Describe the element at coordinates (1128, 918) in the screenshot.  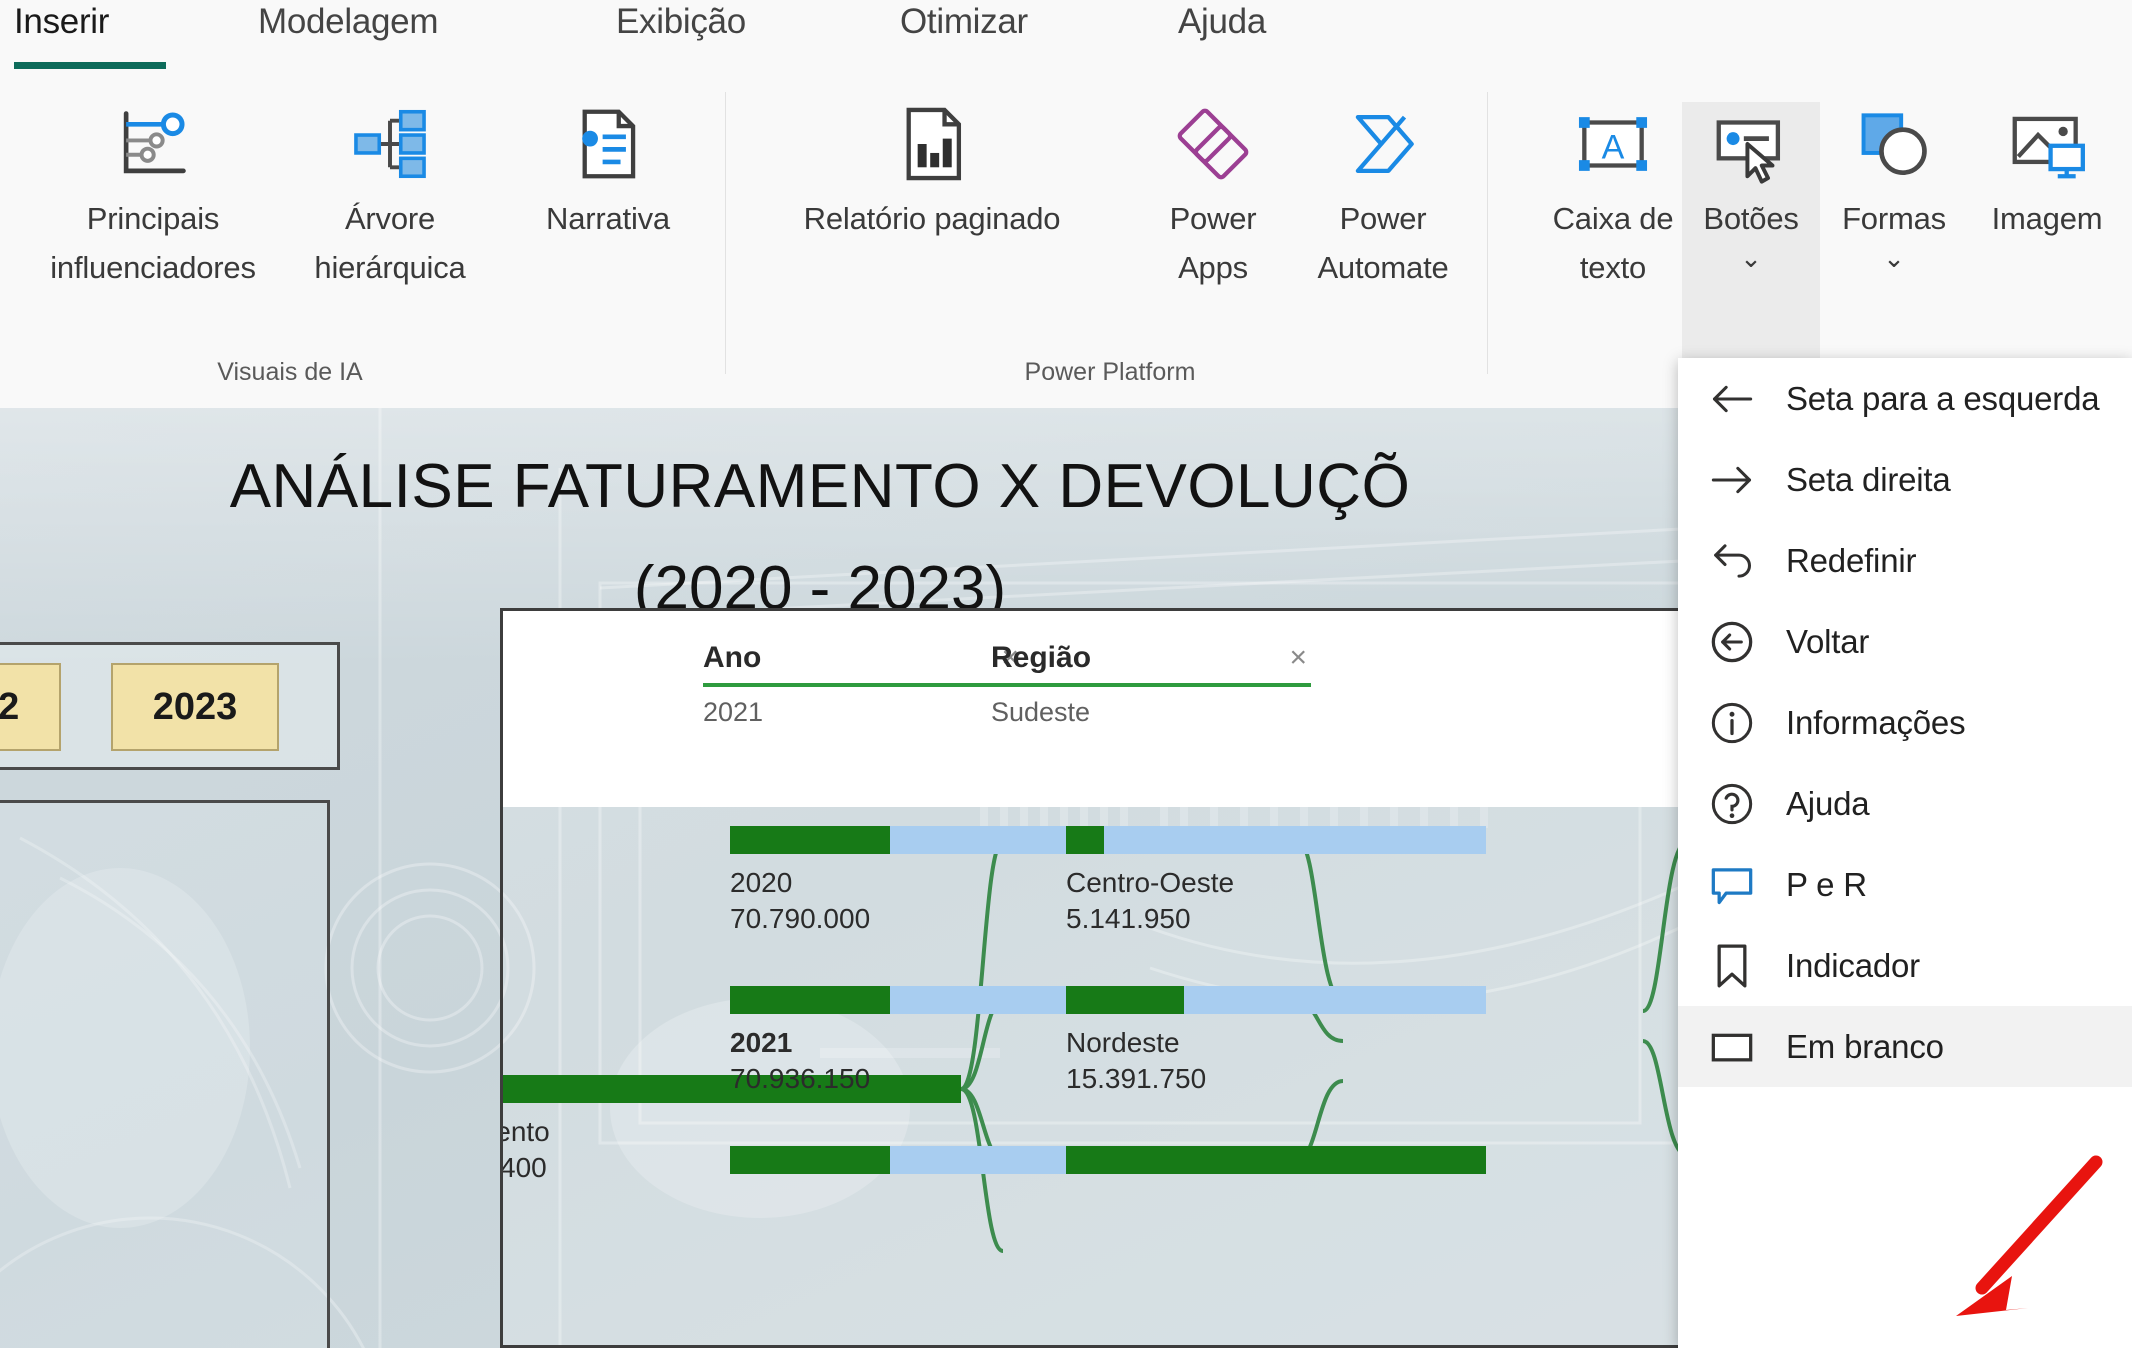
I see `tree-node-value: 5.141.950` at that location.